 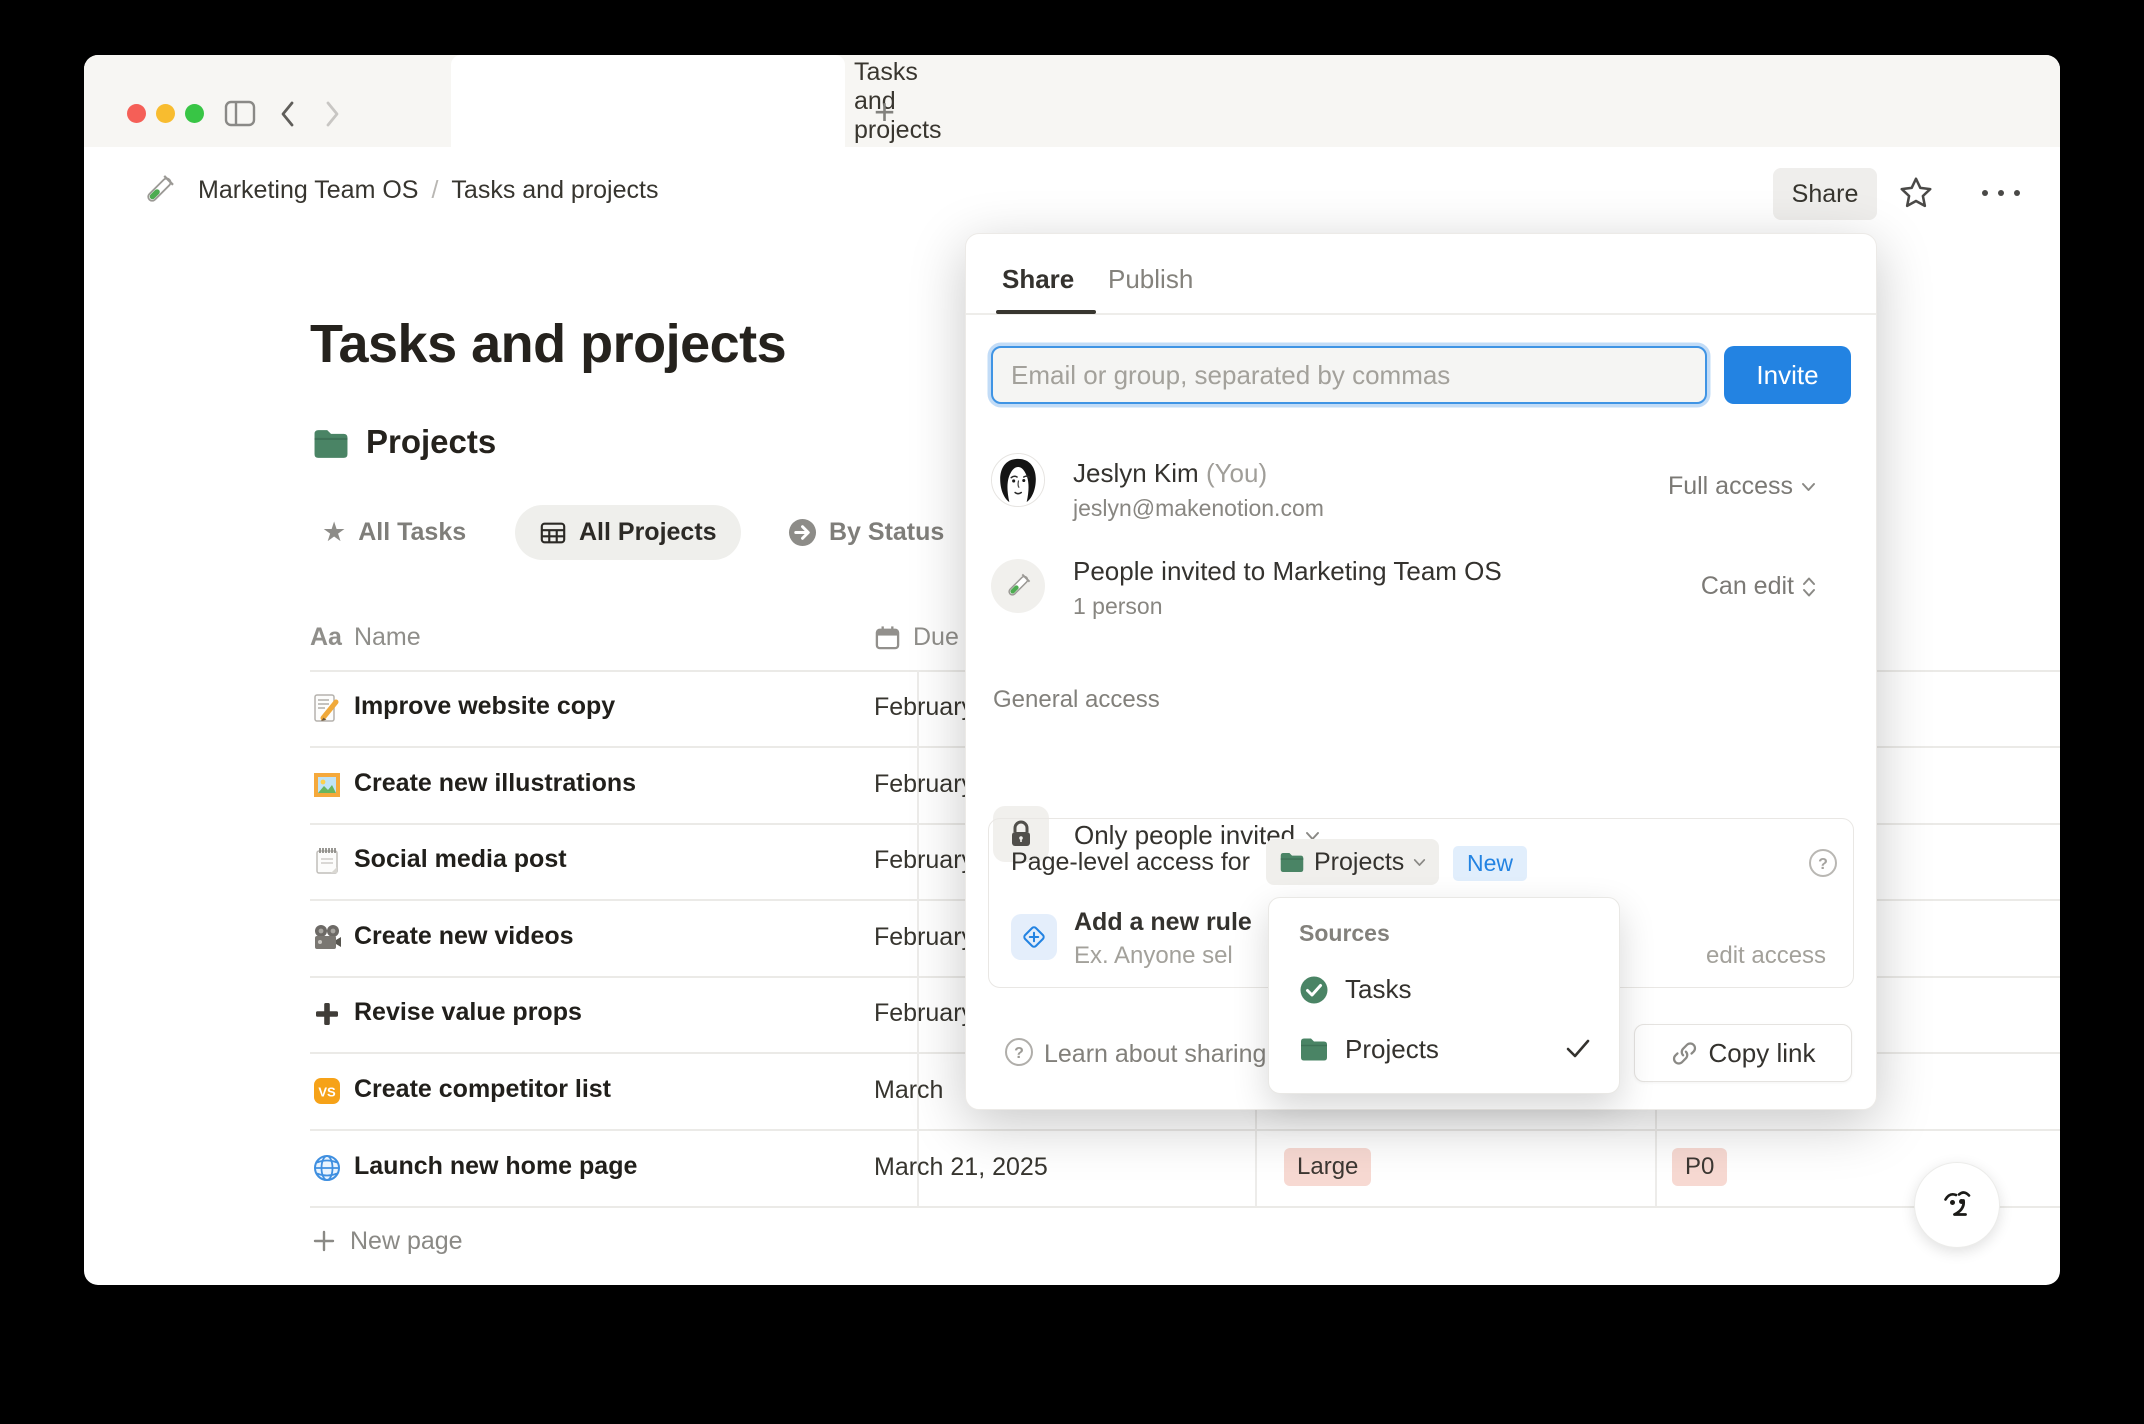 What do you see at coordinates (327, 1014) in the screenshot?
I see `heavy-plus-icon` at bounding box center [327, 1014].